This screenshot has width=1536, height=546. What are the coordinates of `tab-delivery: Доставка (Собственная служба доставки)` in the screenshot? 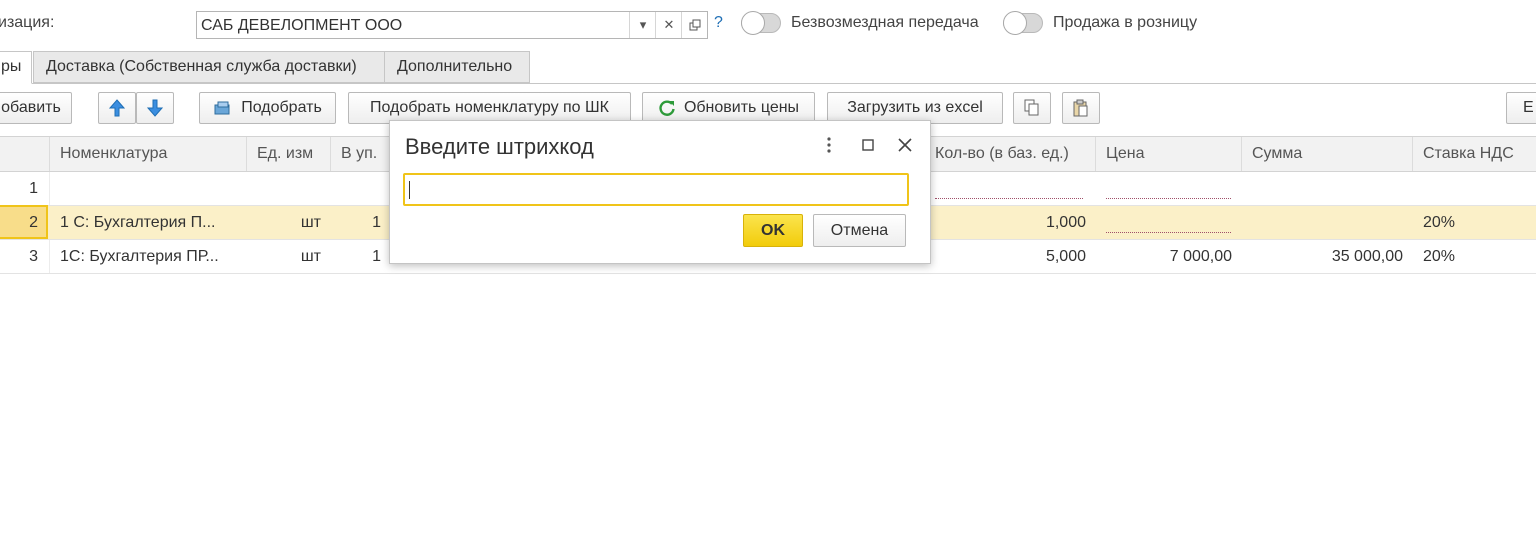 It's located at (209, 67).